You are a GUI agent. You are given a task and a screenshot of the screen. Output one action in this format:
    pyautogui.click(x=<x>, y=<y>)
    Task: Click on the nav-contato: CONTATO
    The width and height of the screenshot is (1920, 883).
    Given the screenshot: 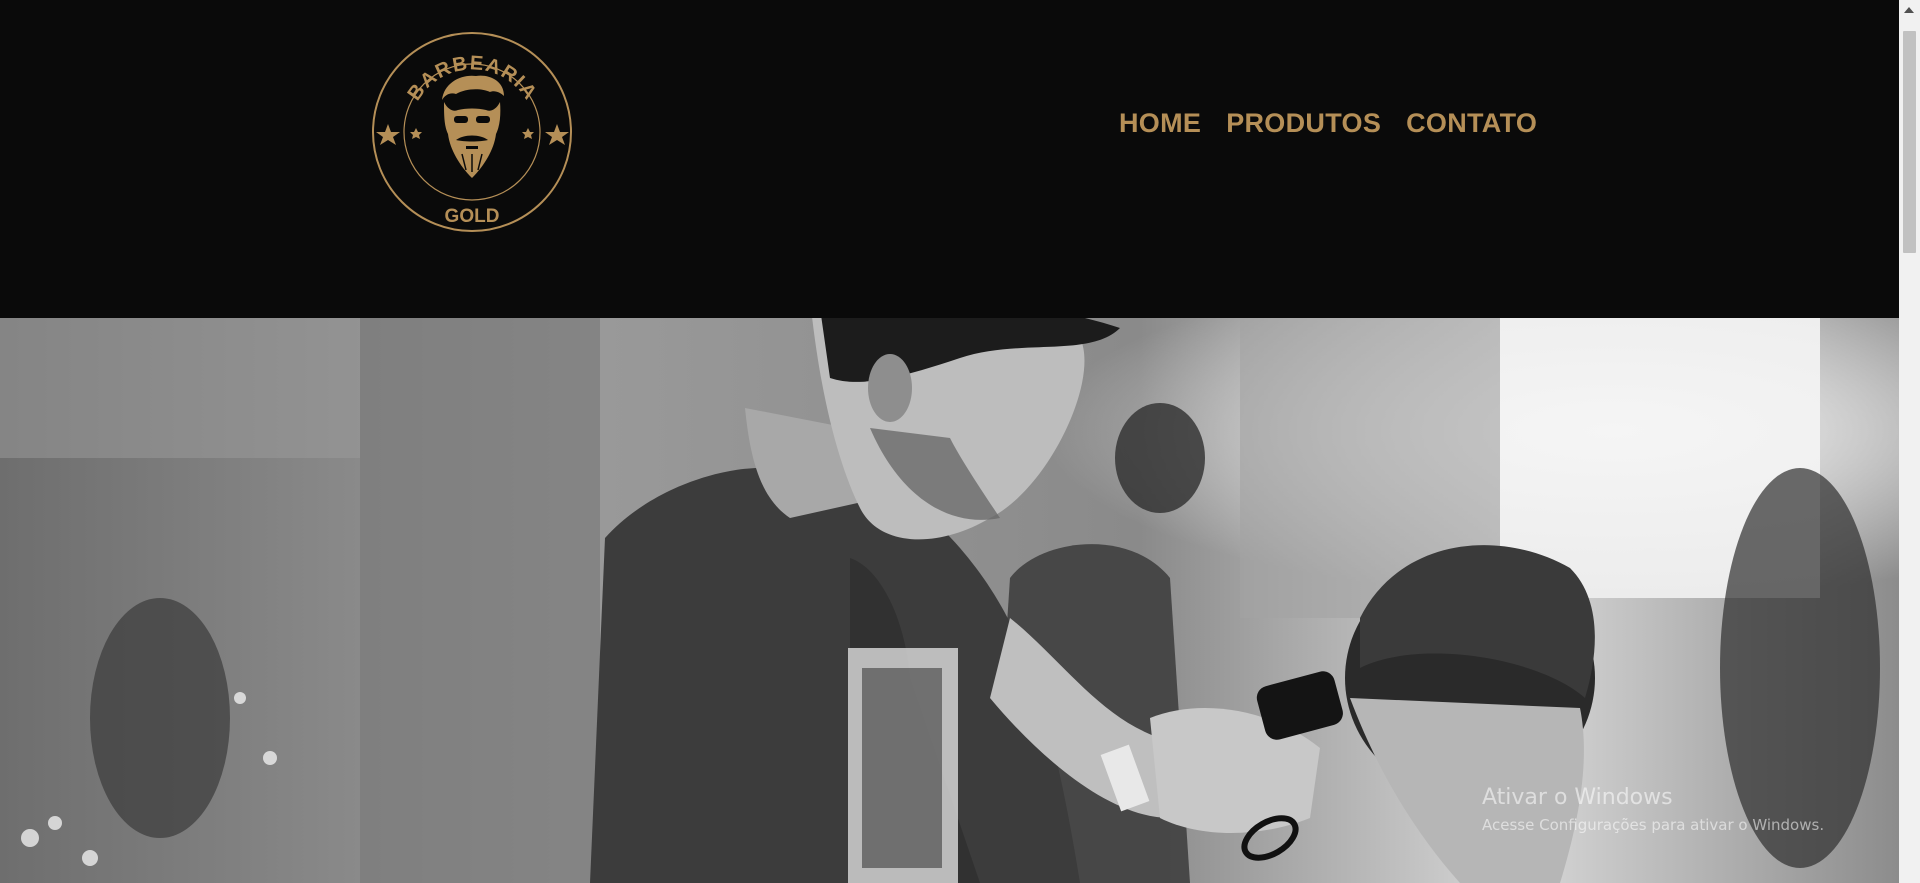 What is the action you would take?
    pyautogui.click(x=1471, y=123)
    